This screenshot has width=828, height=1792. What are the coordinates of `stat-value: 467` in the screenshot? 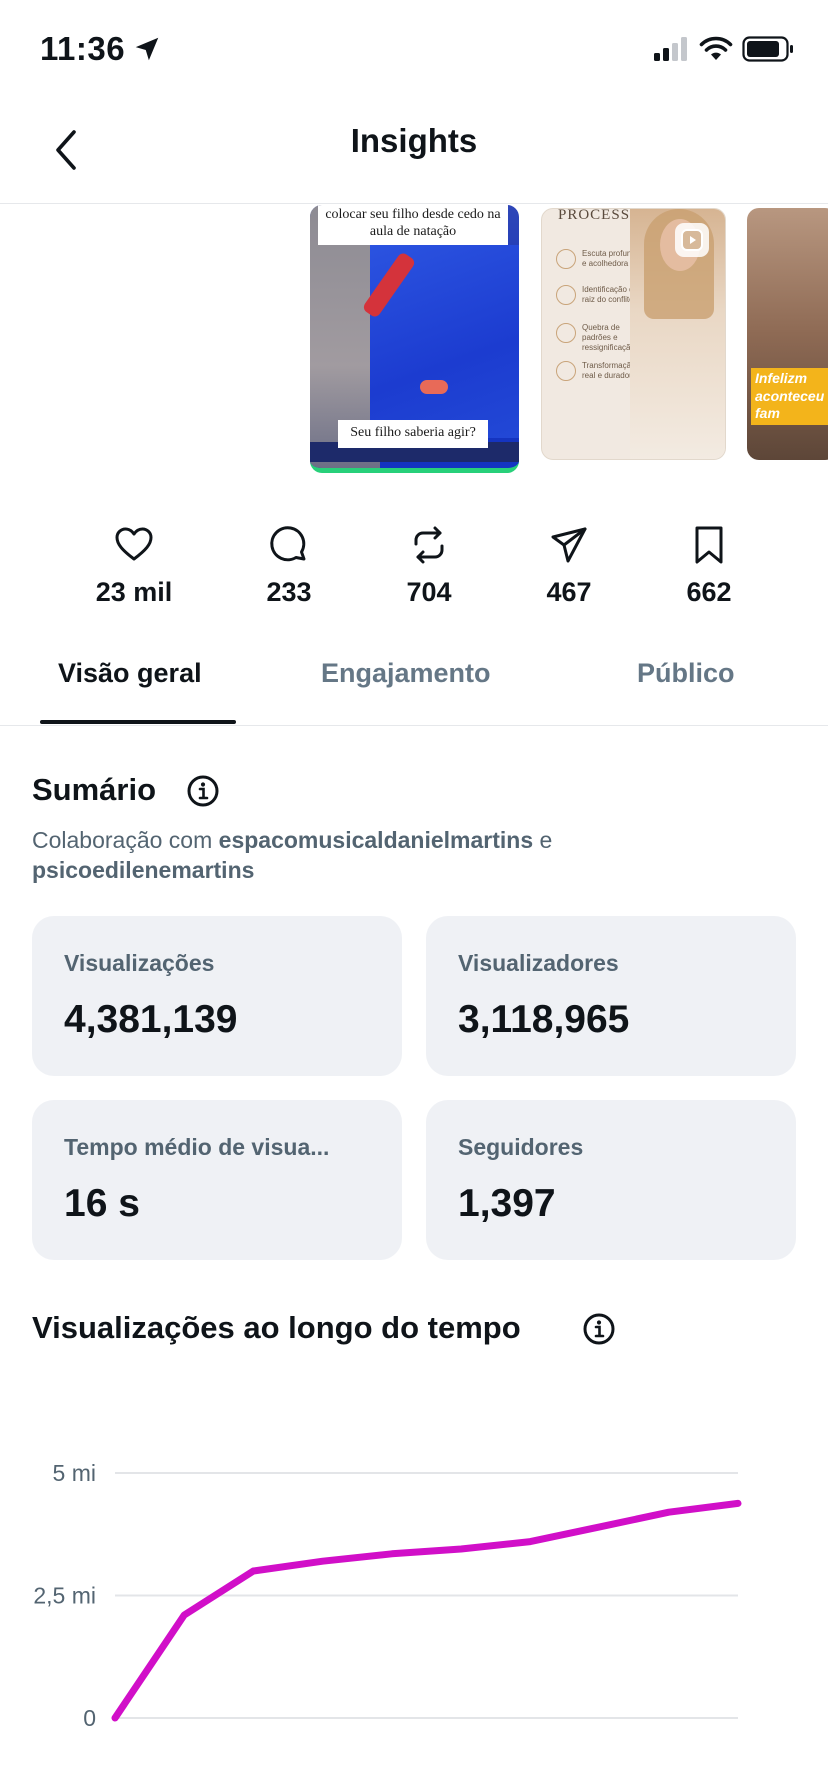 It's located at (569, 592).